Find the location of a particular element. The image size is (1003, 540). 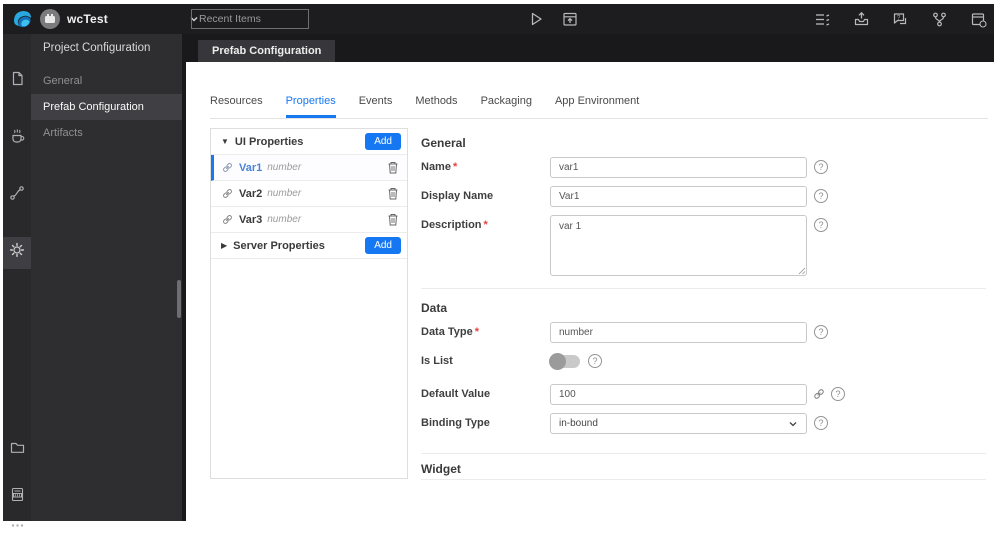

more-icon is located at coordinates (17, 525).